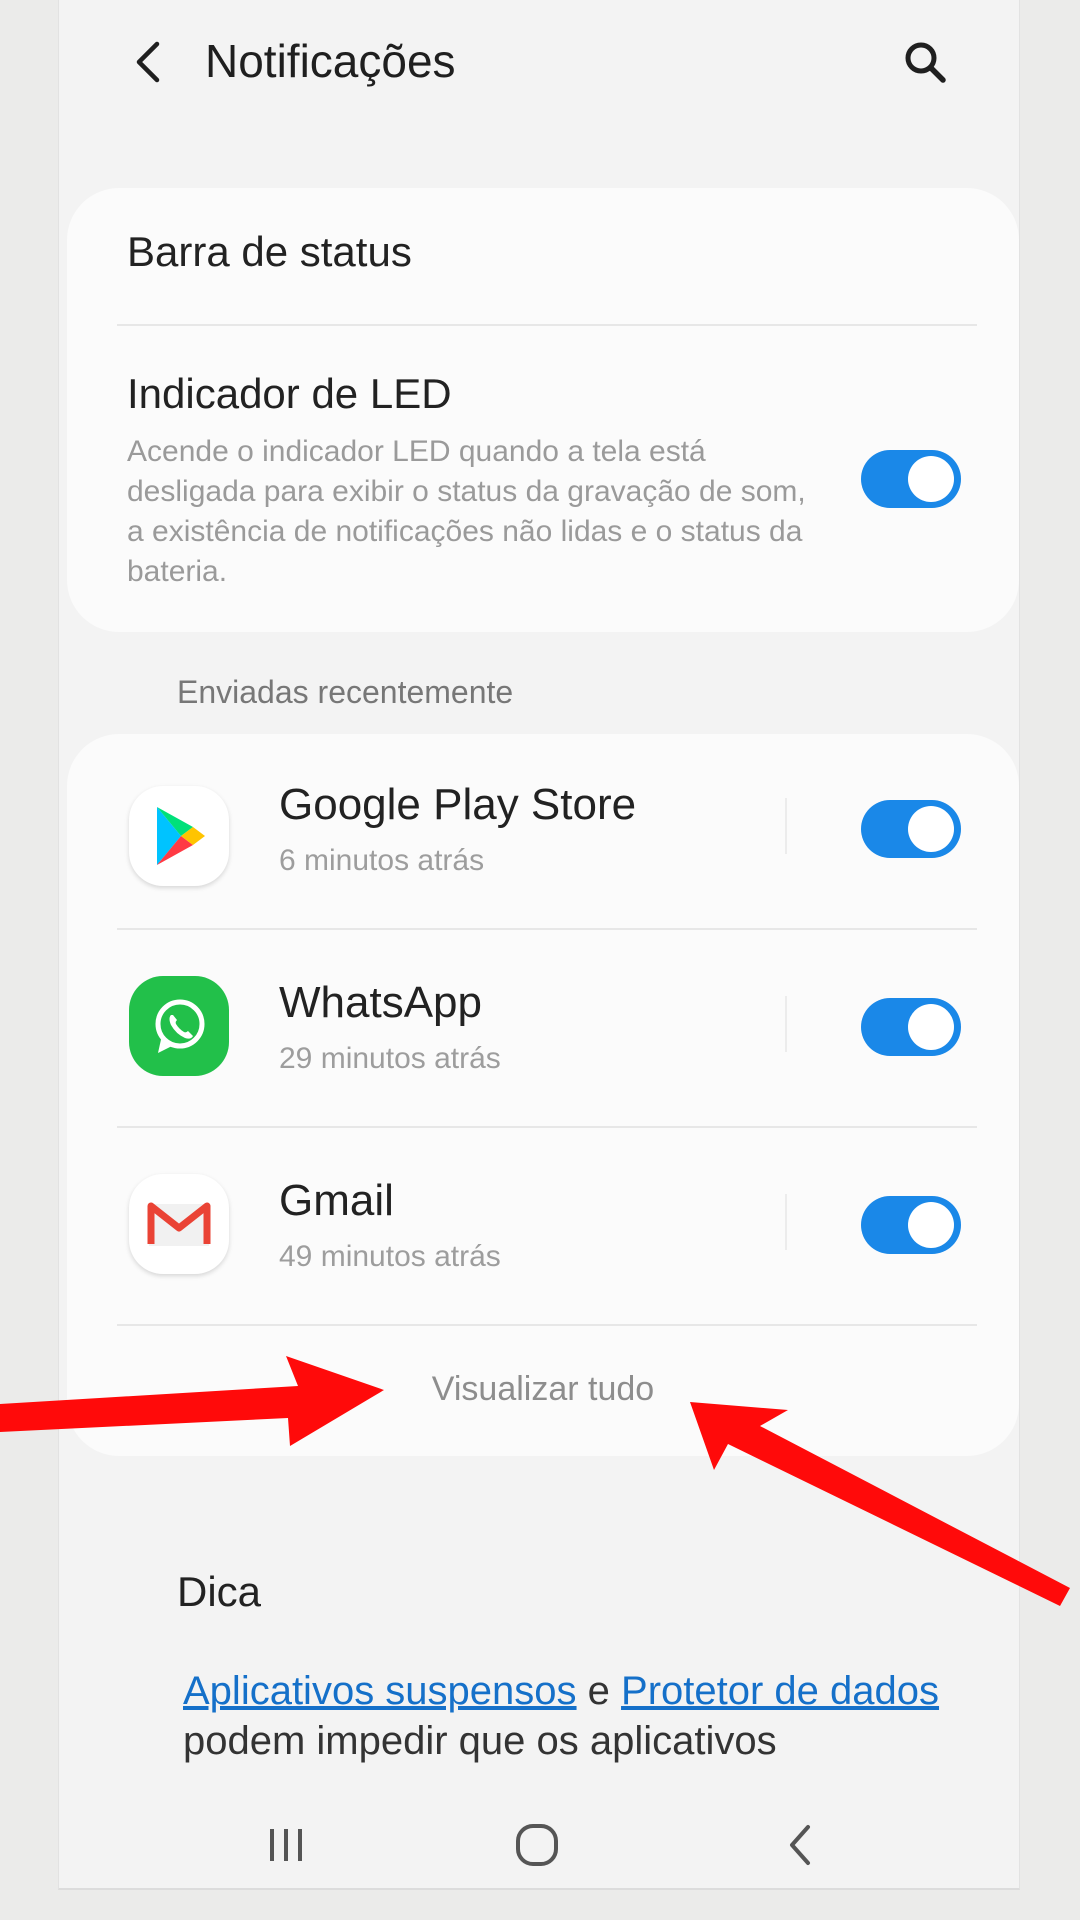  Describe the element at coordinates (780, 1691) in the screenshot. I see `data-protector-link: Protetor de dados` at that location.